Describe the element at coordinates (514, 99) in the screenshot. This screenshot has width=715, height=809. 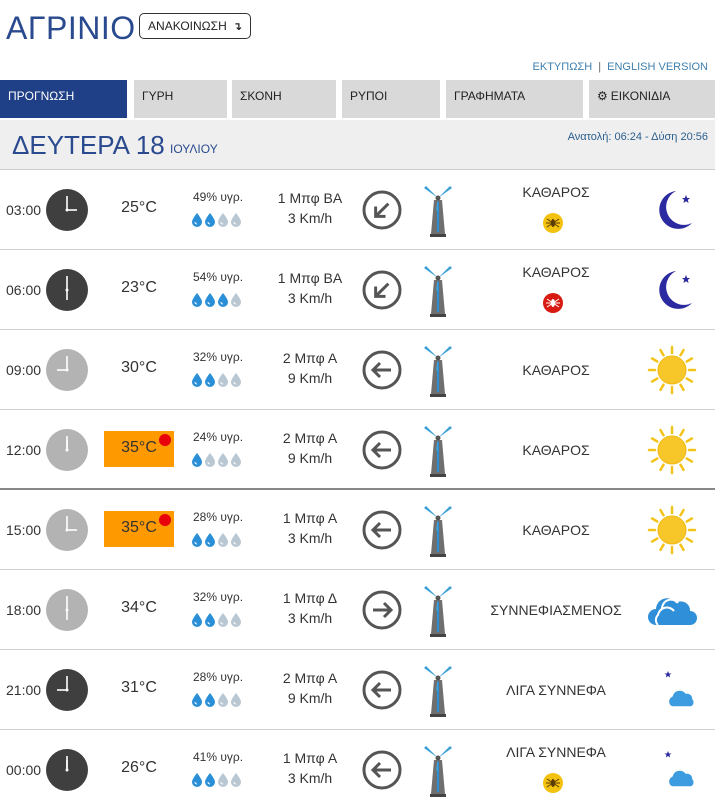
I see `tab-charts: ΓΡΑΦΗΜΑΤΑ` at that location.